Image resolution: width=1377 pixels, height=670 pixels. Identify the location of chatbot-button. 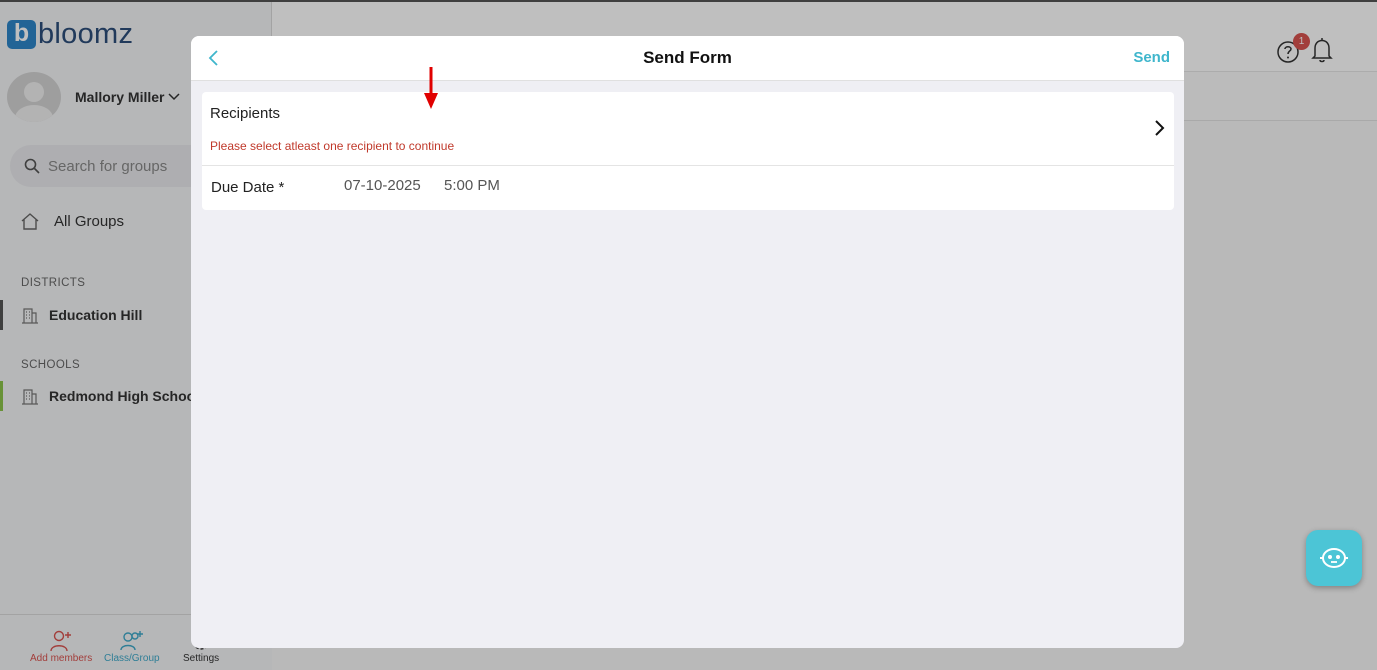
(1334, 558).